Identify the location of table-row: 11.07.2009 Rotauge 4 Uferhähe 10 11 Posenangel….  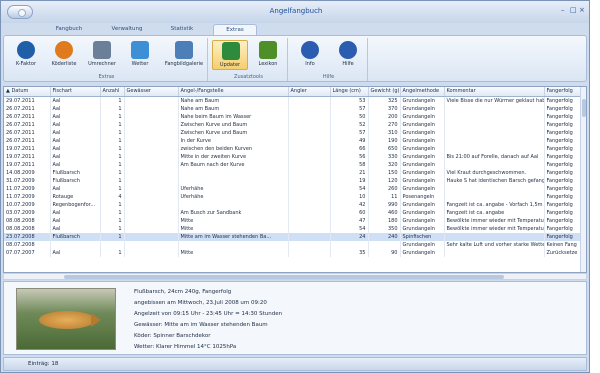
(293, 196).